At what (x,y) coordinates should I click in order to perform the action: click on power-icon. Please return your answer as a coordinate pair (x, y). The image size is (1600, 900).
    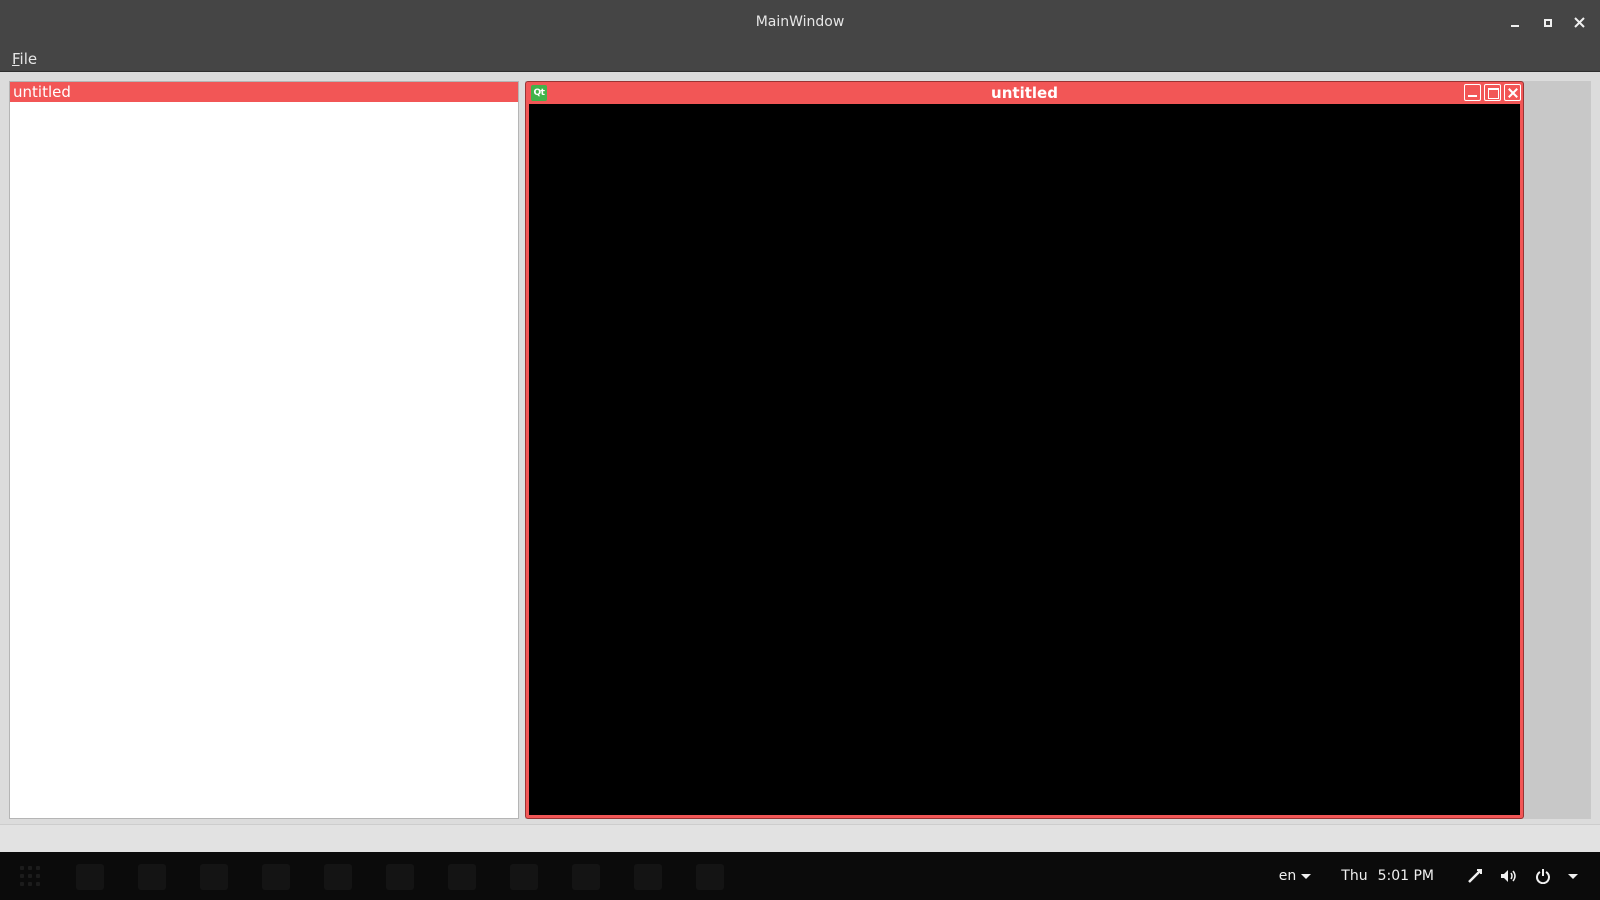
    Looking at the image, I should click on (1543, 876).